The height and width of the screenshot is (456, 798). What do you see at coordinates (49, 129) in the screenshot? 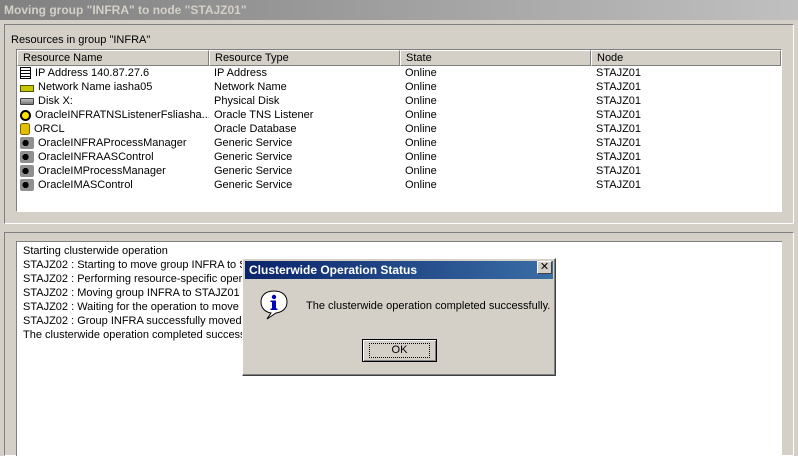
I see `resource-name: ORCL` at bounding box center [49, 129].